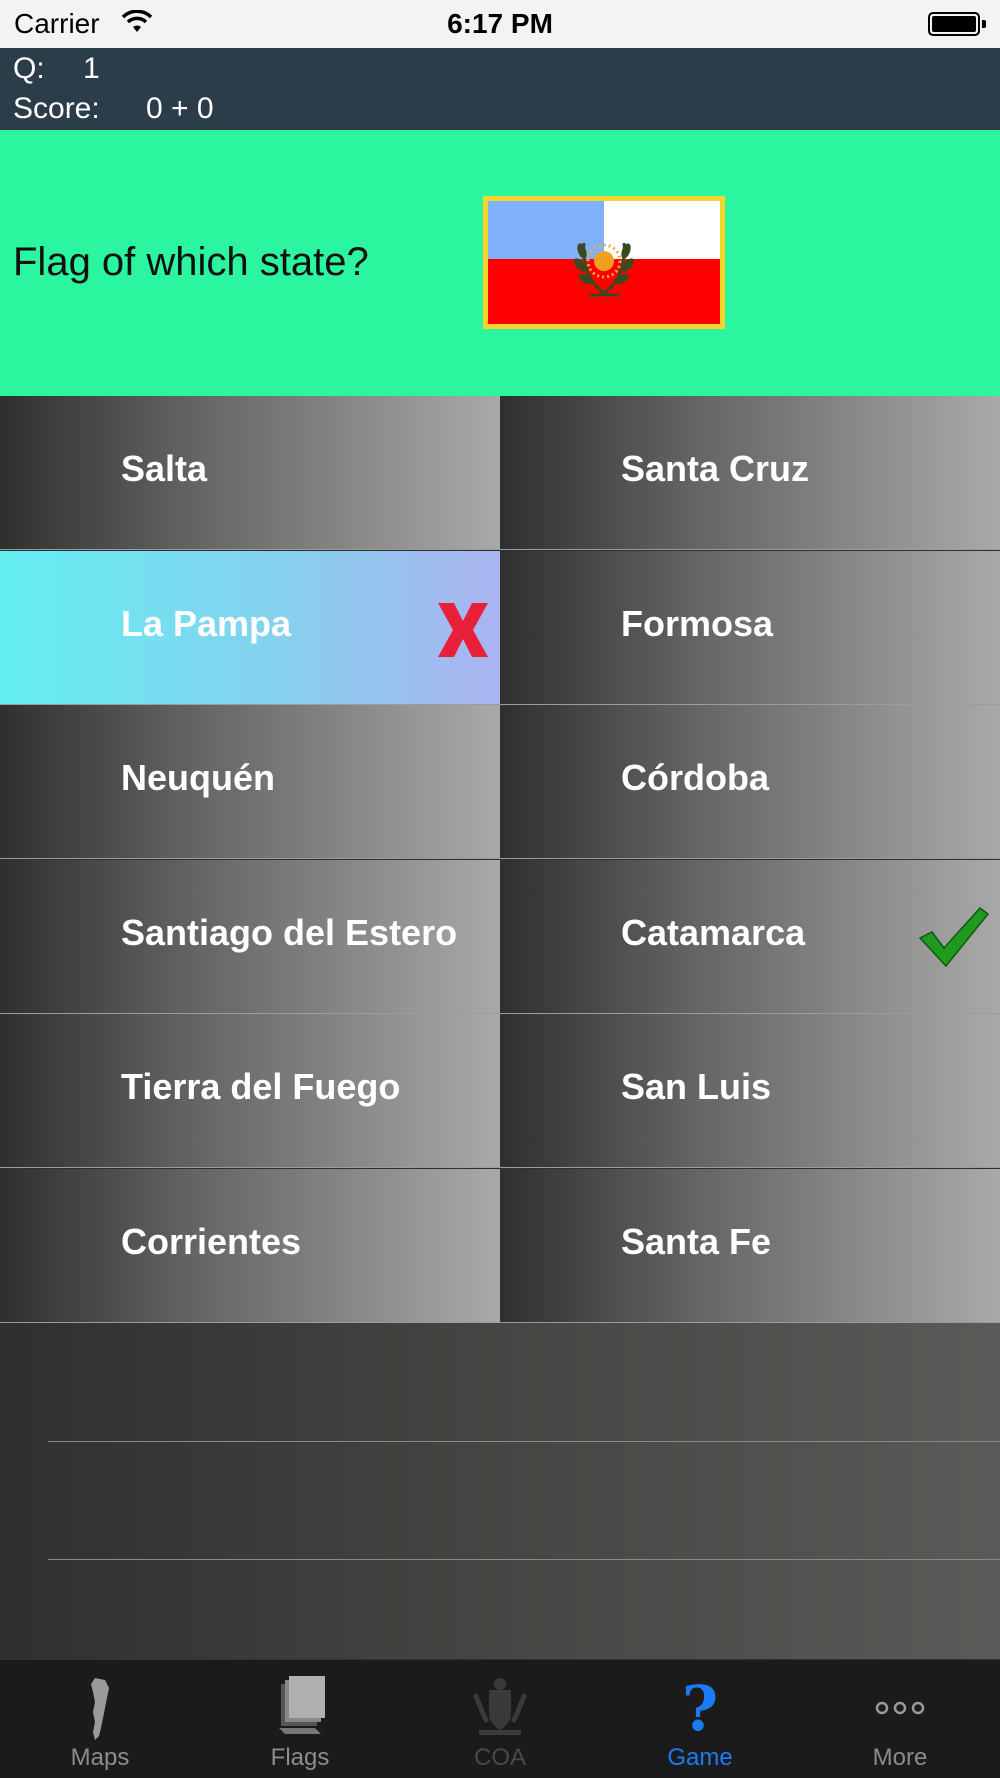 This screenshot has width=1000, height=1778. Describe the element at coordinates (900, 1708) in the screenshot. I see `more-icon` at that location.